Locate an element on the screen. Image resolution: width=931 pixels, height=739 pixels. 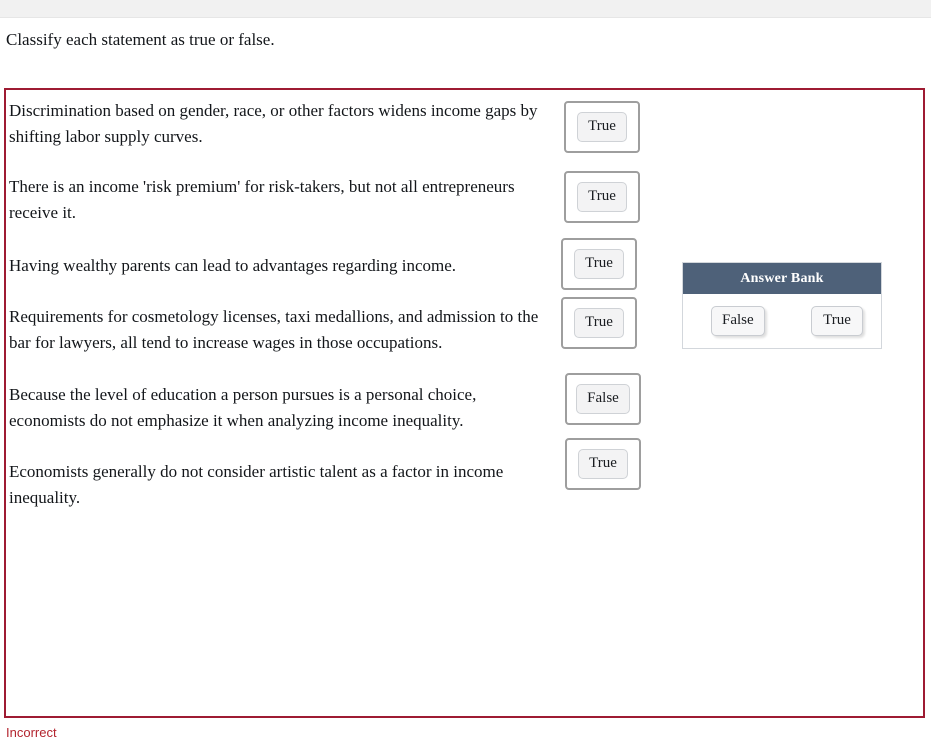
answer-token: False is located at coordinates (603, 399).